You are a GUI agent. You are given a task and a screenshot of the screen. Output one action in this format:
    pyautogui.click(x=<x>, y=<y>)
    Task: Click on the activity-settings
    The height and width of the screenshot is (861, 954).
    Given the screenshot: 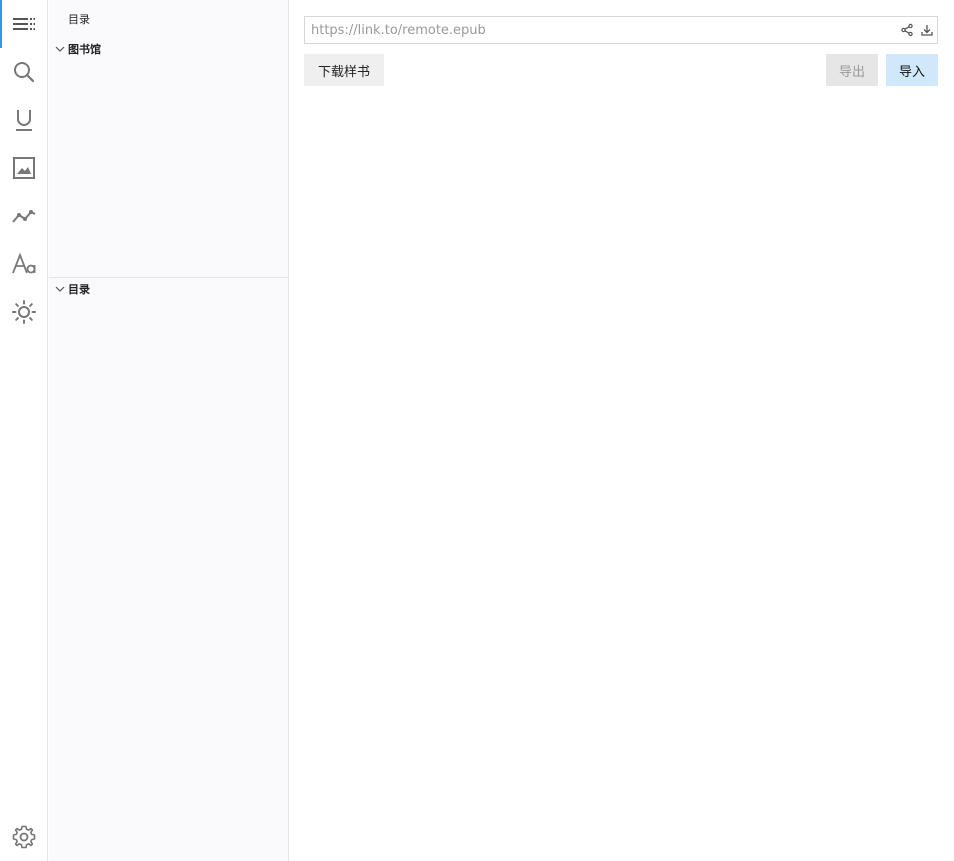 What is the action you would take?
    pyautogui.click(x=24, y=837)
    